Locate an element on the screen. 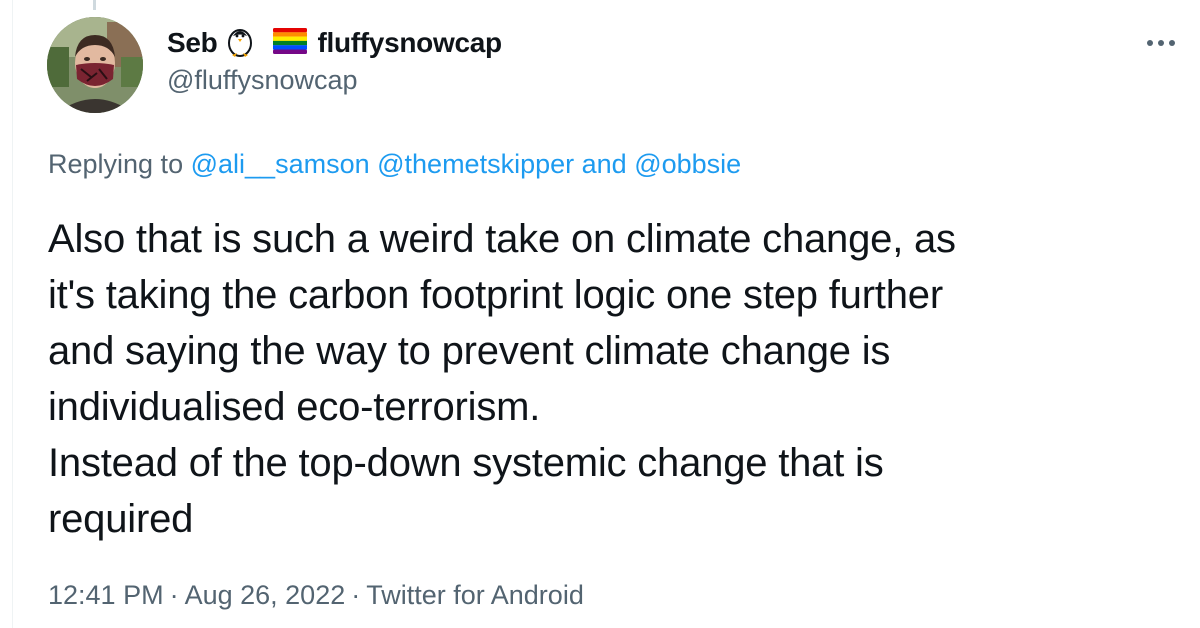 Image resolution: width=1200 pixels, height=628 pixels. display-name-suffix: fluffysnowcap is located at coordinates (409, 43).